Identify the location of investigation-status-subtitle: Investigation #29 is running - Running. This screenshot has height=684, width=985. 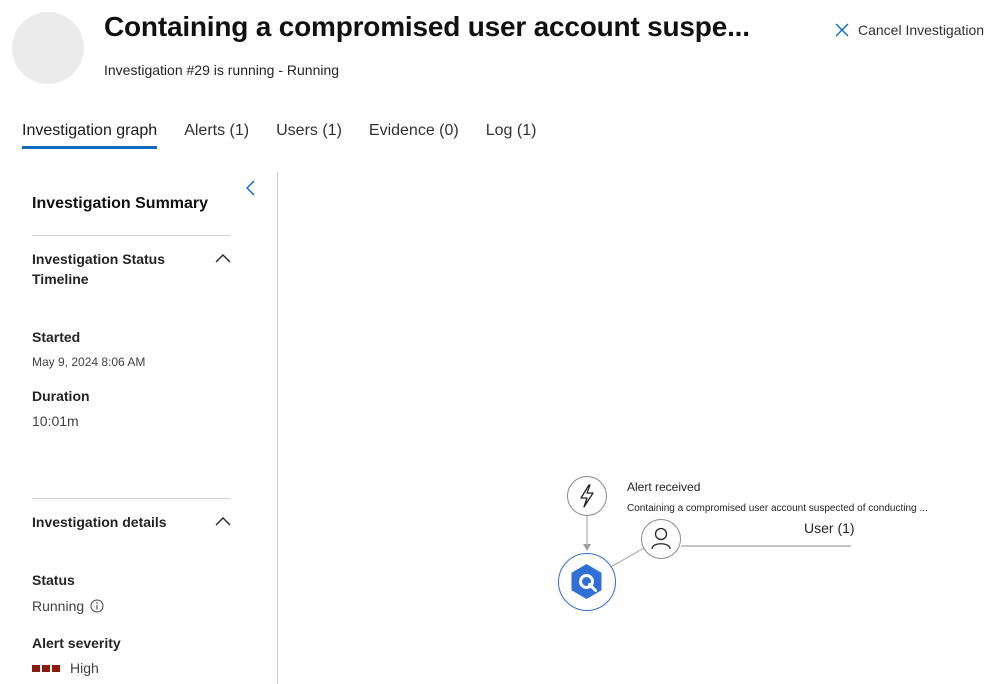
(222, 70).